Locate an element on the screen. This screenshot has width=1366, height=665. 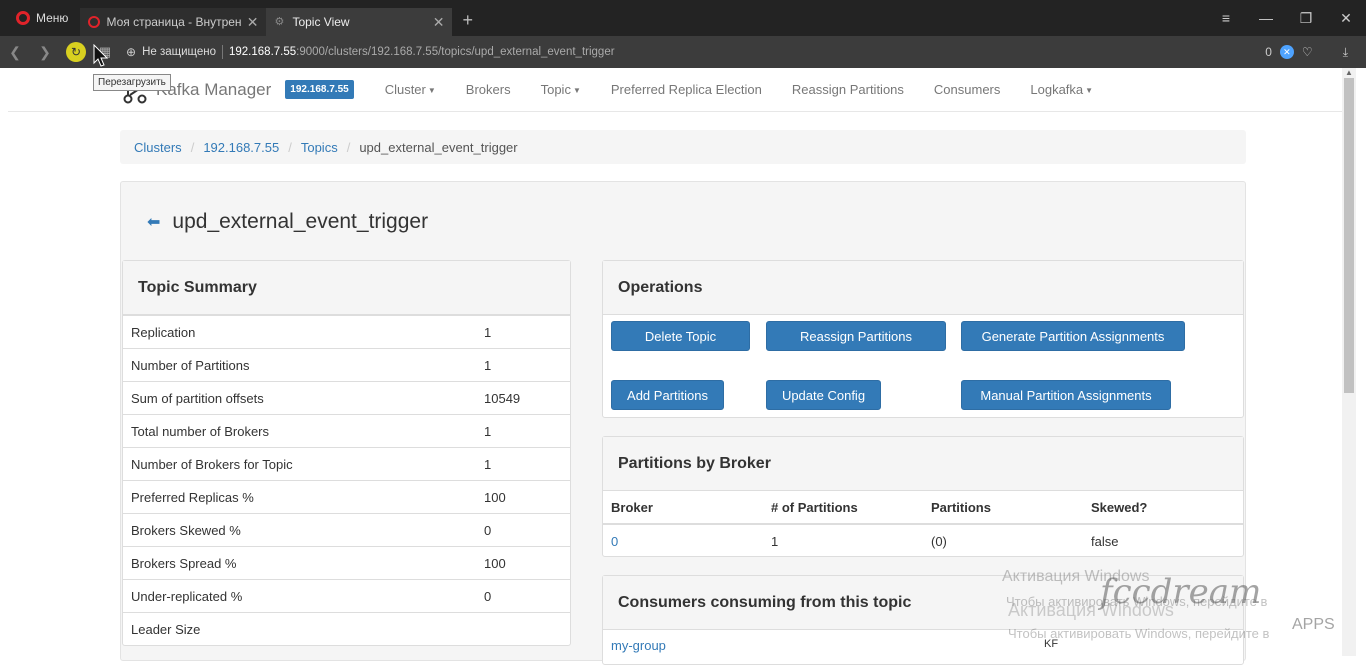
nav-consumers: Consumers is located at coordinates (967, 89).